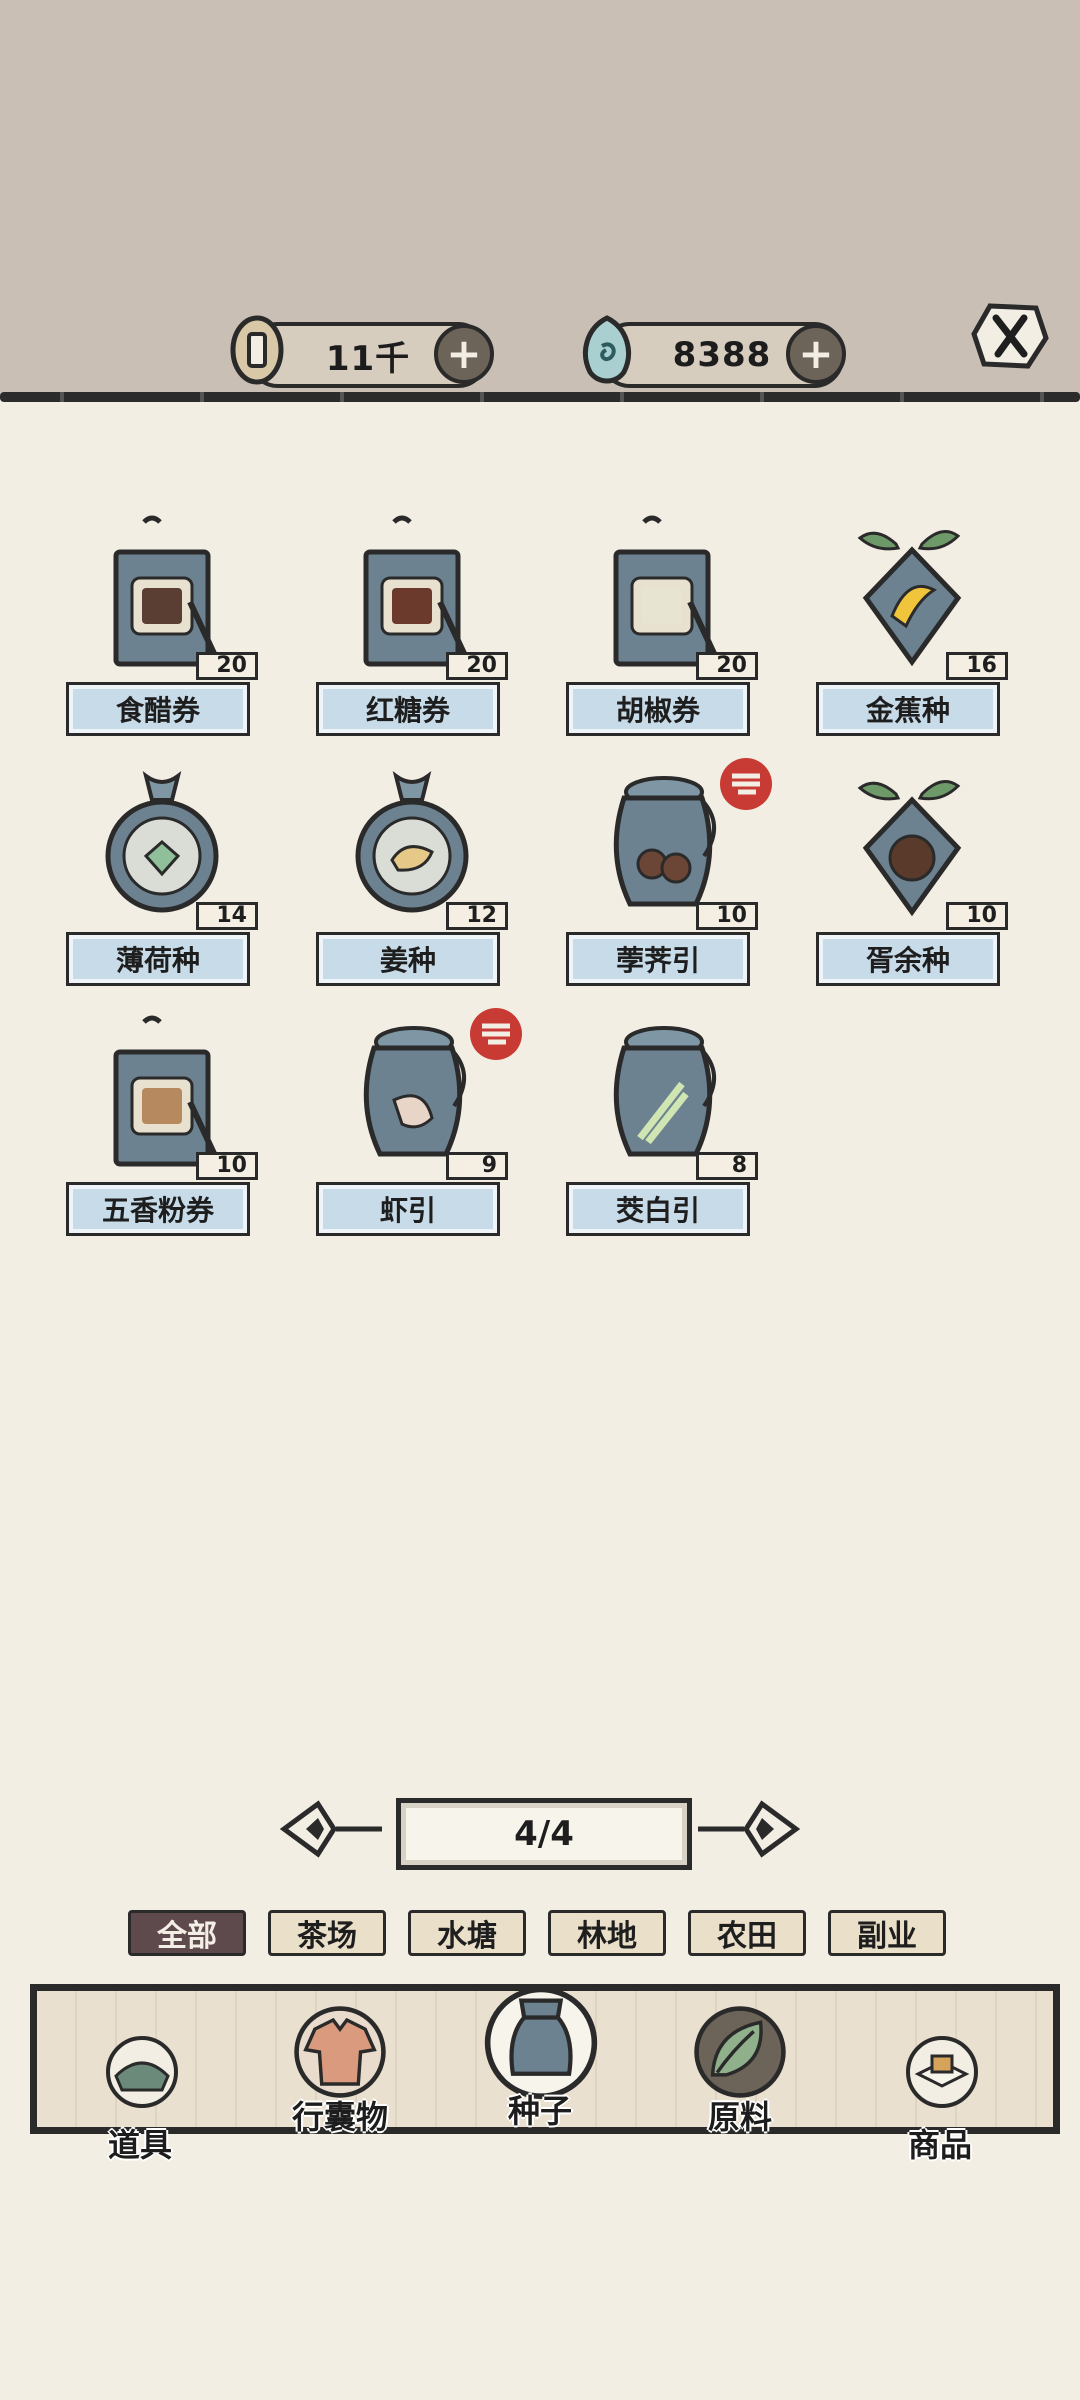  What do you see at coordinates (411, 844) in the screenshot?
I see `seed-ginger-icon` at bounding box center [411, 844].